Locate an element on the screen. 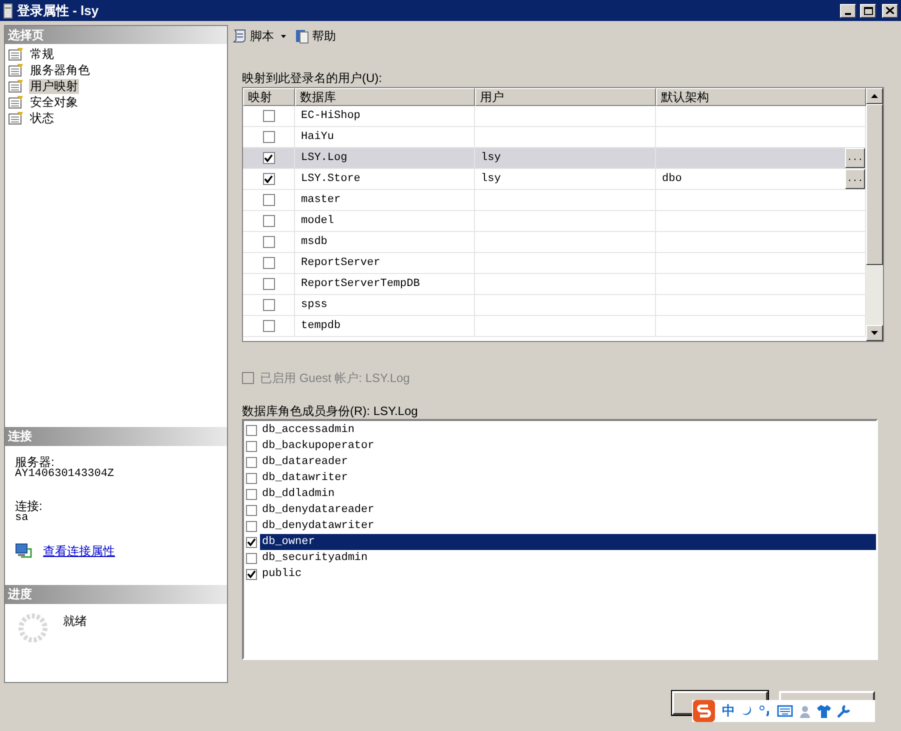 The width and height of the screenshot is (901, 731). connection-name: sa is located at coordinates (21, 518).